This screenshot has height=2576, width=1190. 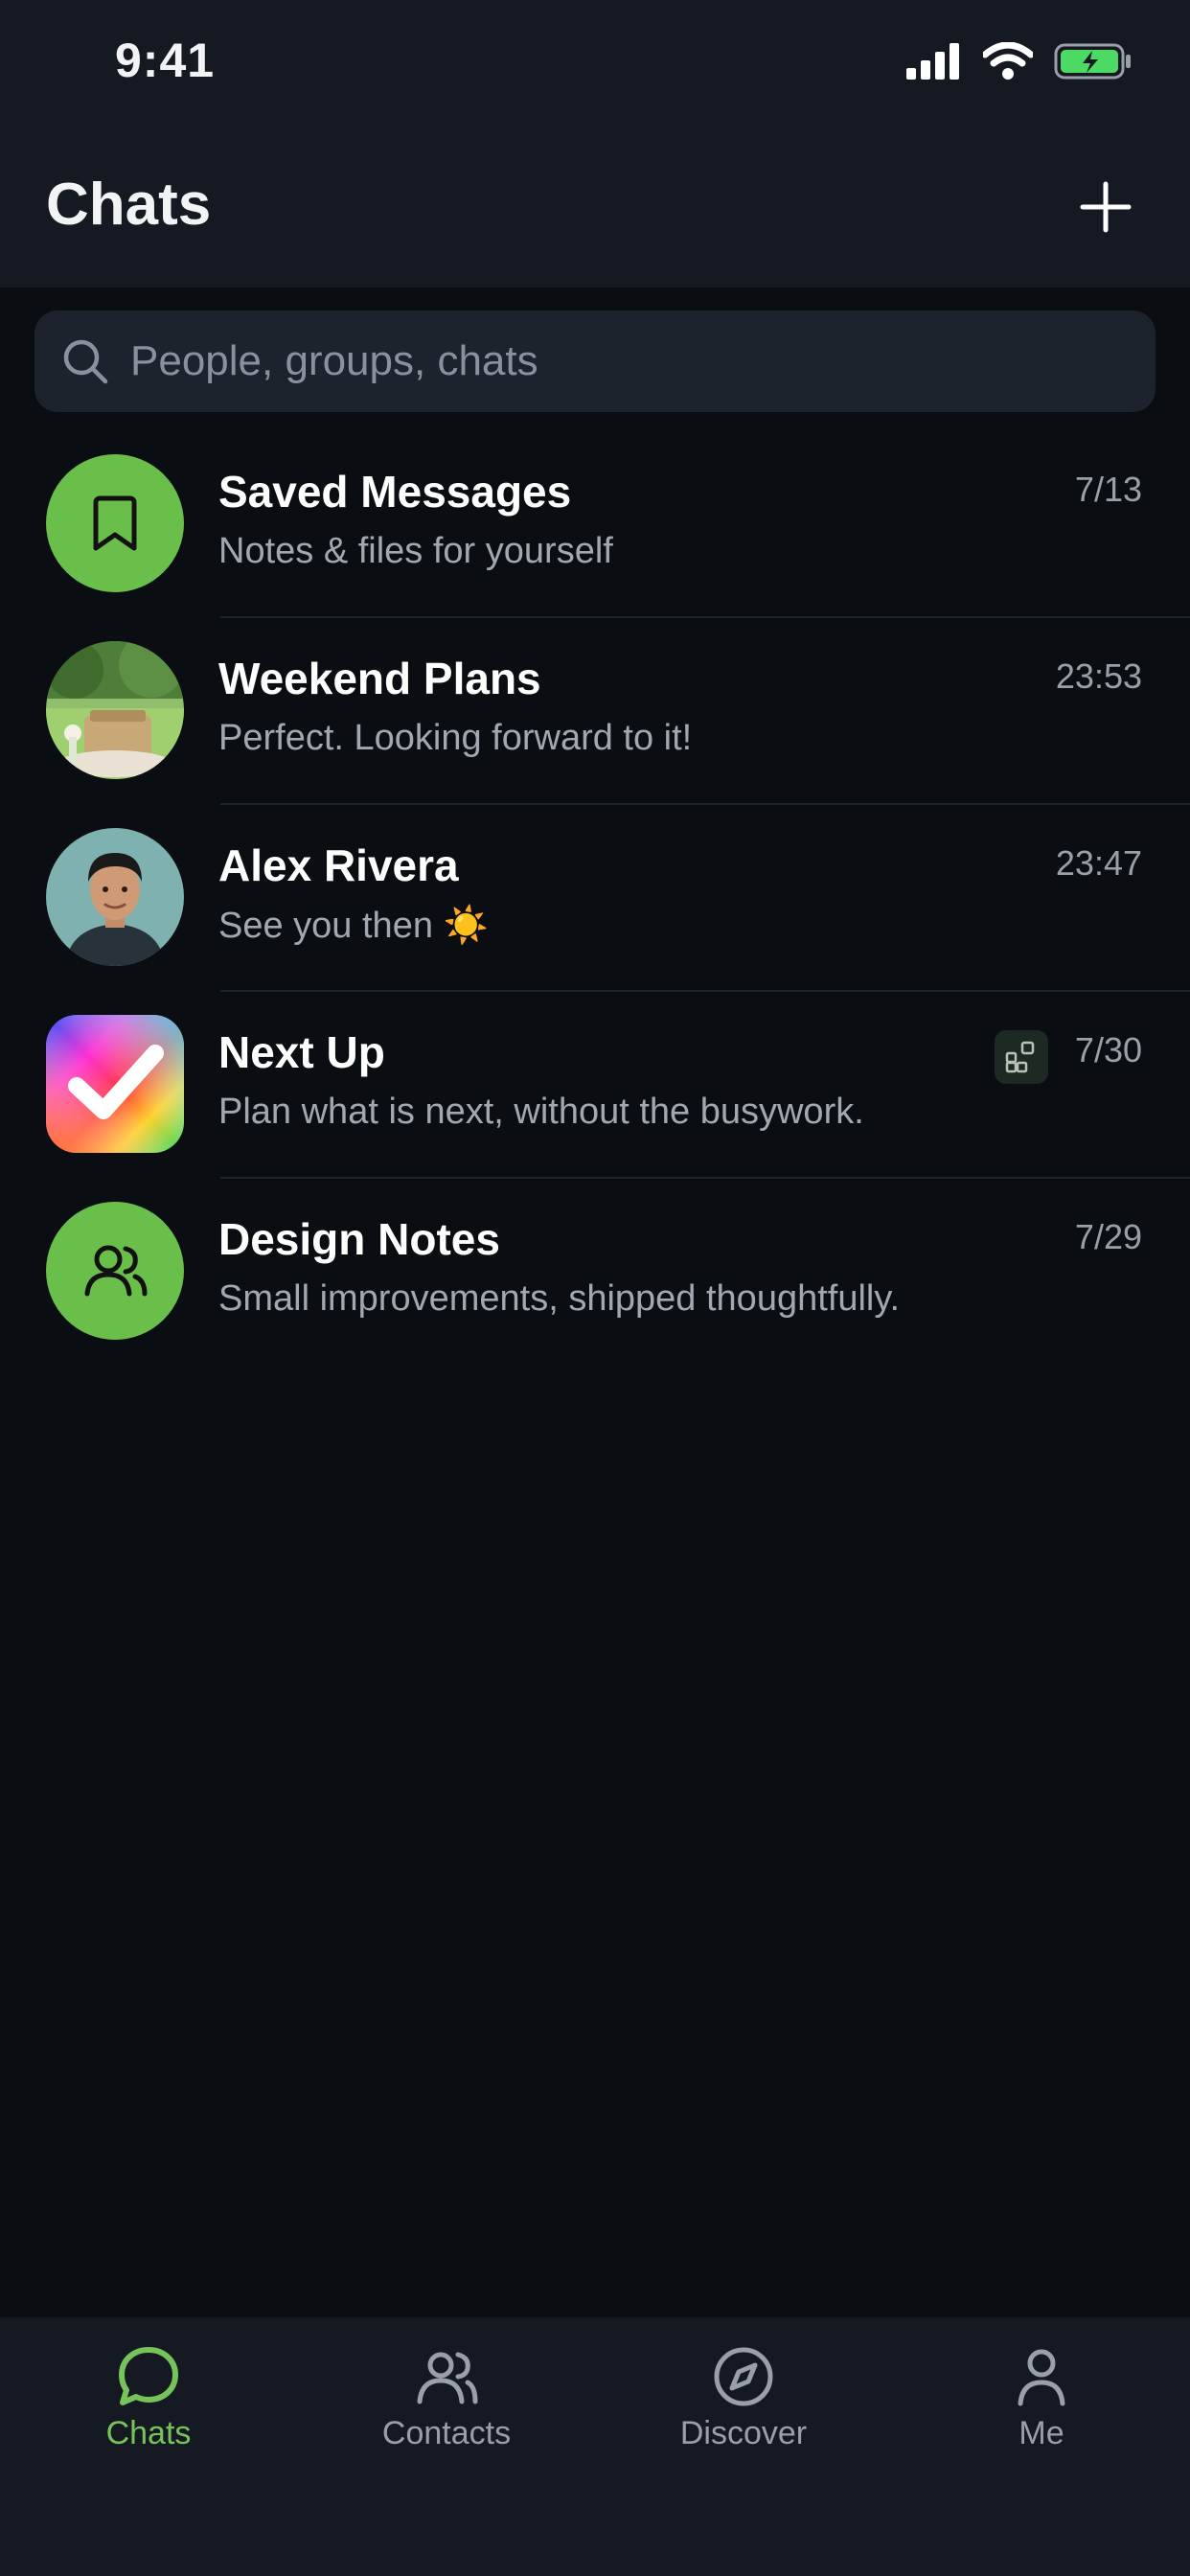 What do you see at coordinates (148, 2376) in the screenshot?
I see `chat-bubble-icon` at bounding box center [148, 2376].